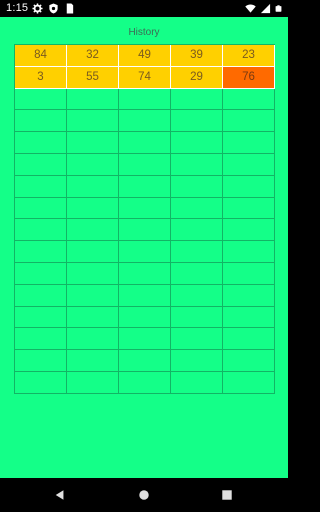 This screenshot has height=512, width=320. I want to click on status-time: 1:15, so click(17, 8).